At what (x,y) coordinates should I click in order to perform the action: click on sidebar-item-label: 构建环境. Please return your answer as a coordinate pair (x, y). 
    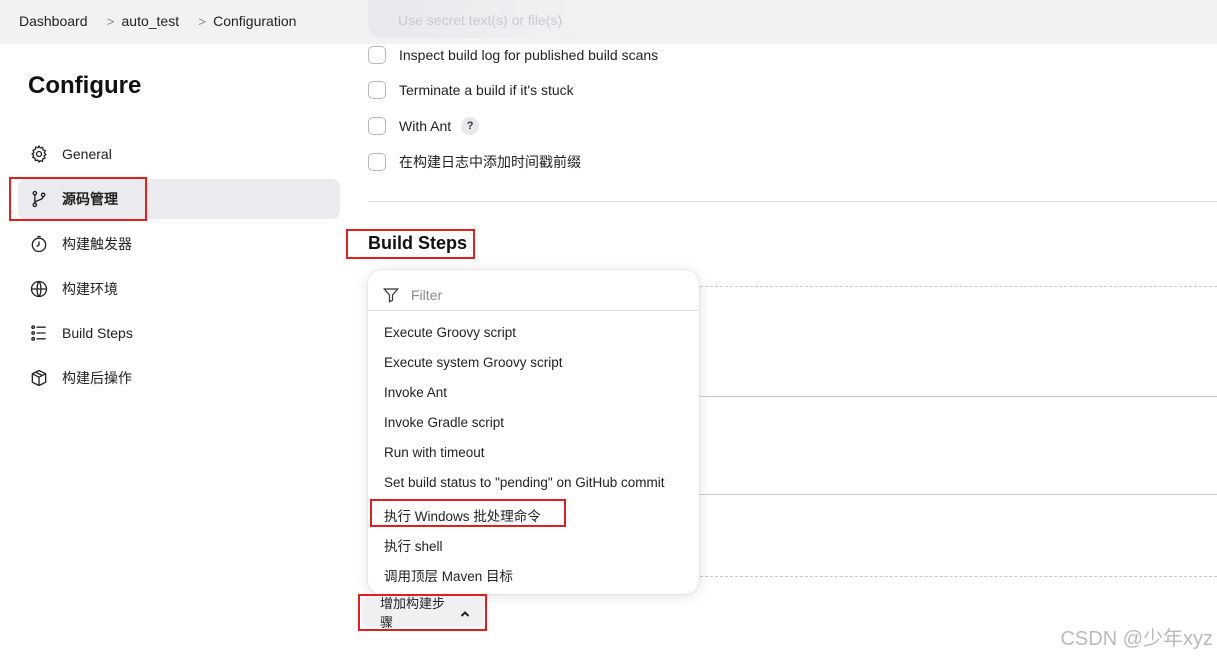
    Looking at the image, I should click on (90, 289).